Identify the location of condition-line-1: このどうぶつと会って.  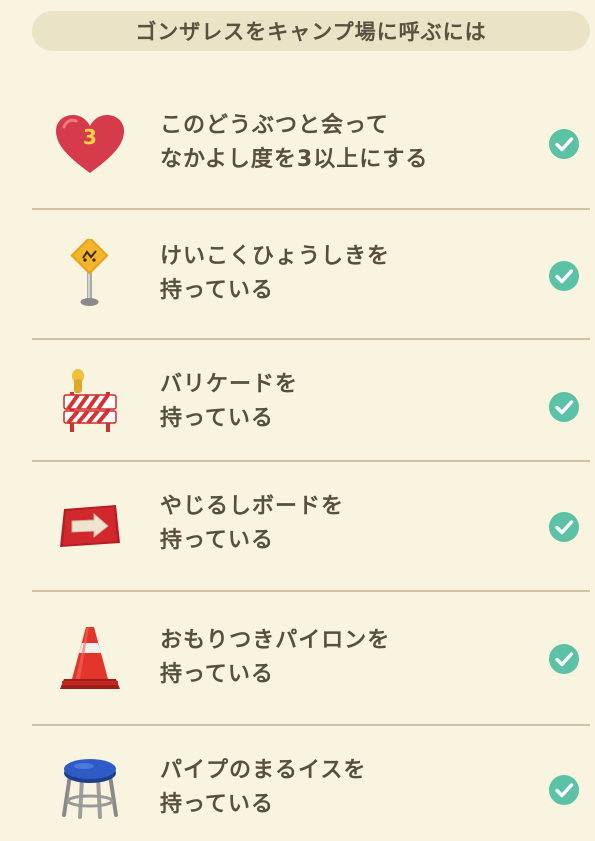
(274, 125).